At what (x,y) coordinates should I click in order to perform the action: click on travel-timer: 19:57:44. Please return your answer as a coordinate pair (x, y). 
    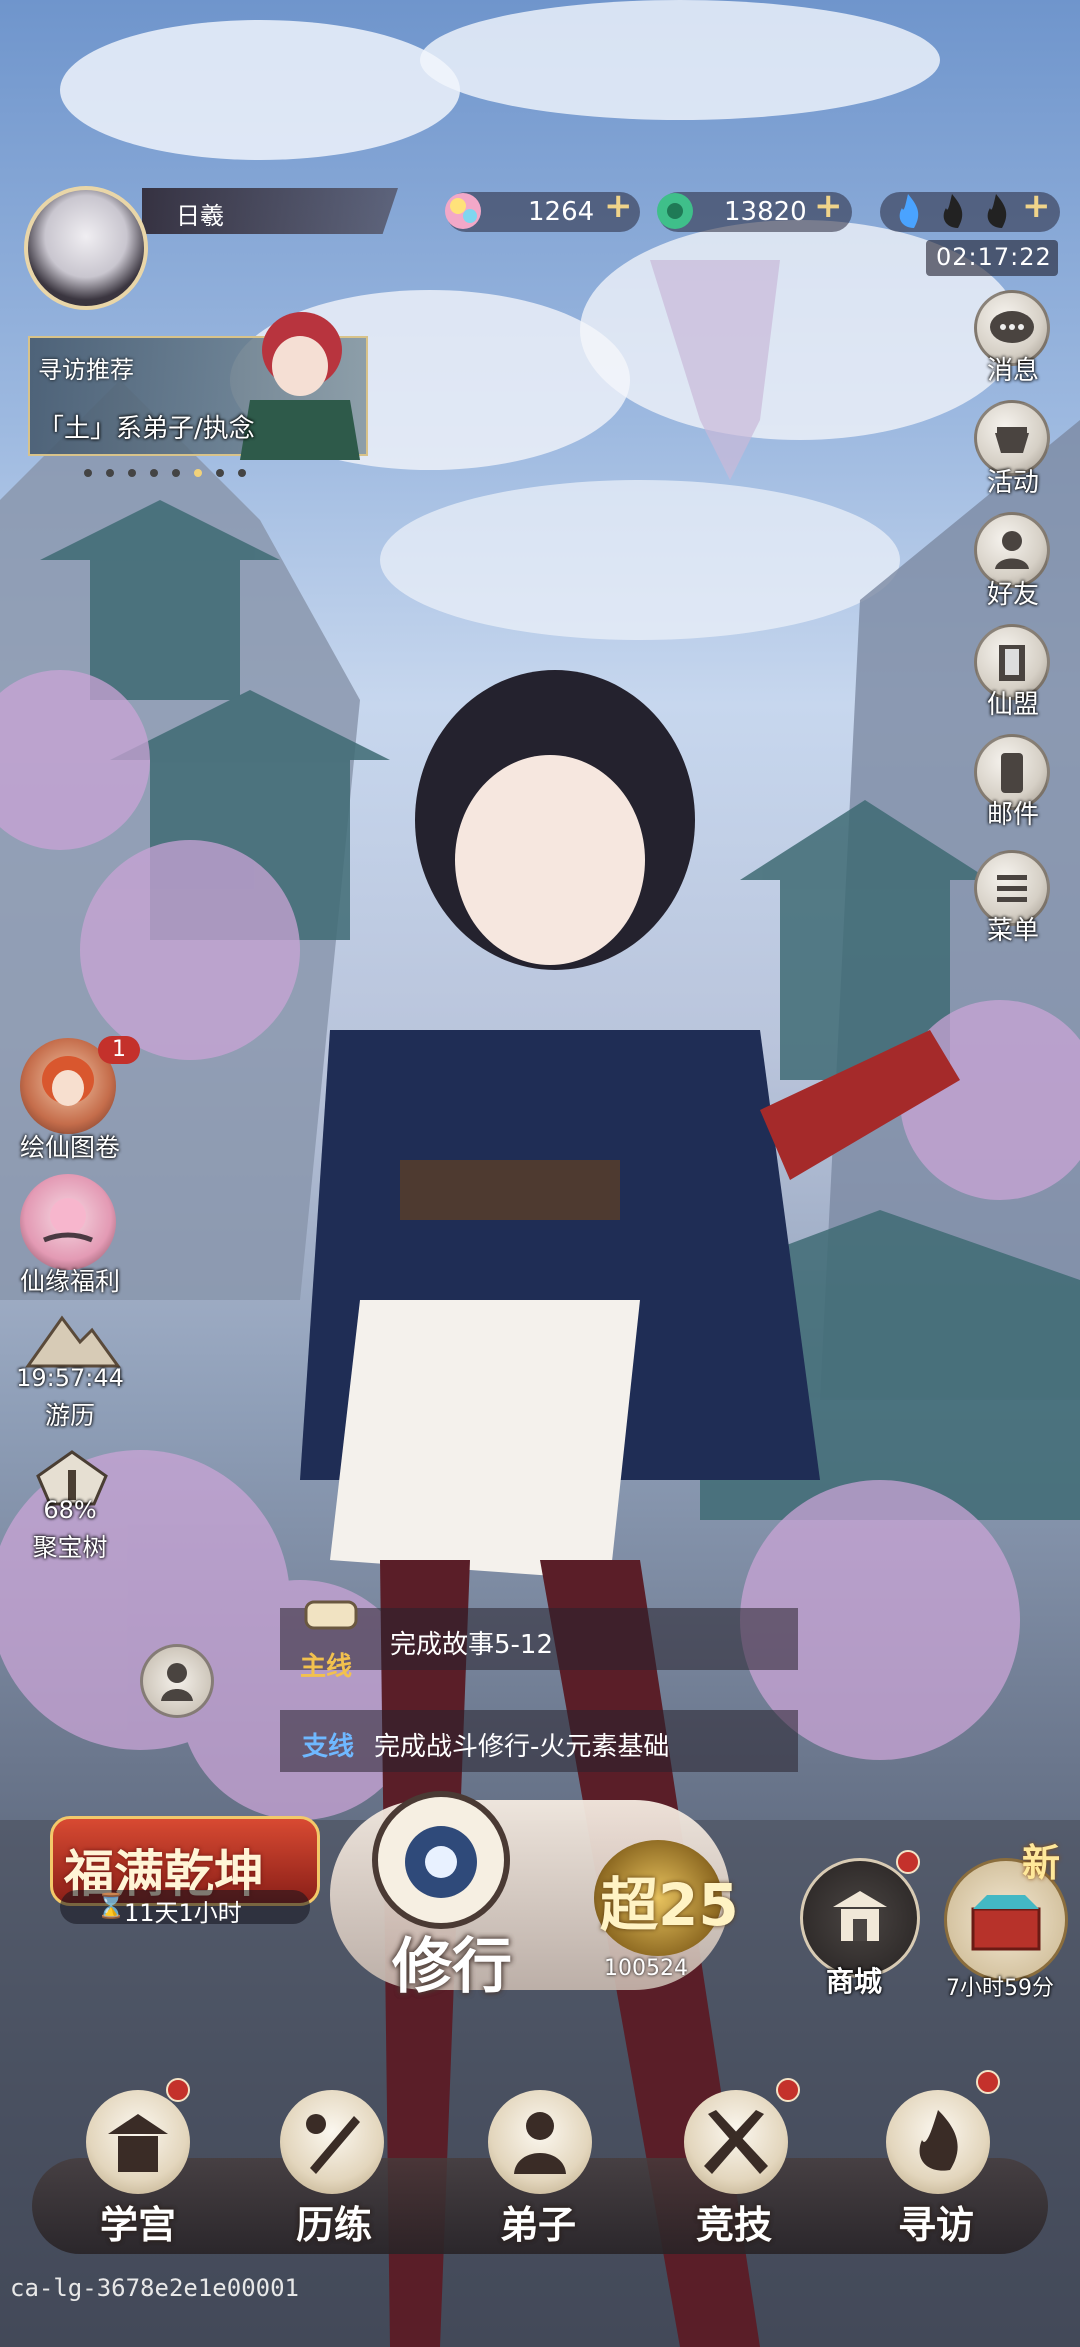
    Looking at the image, I should click on (70, 1378).